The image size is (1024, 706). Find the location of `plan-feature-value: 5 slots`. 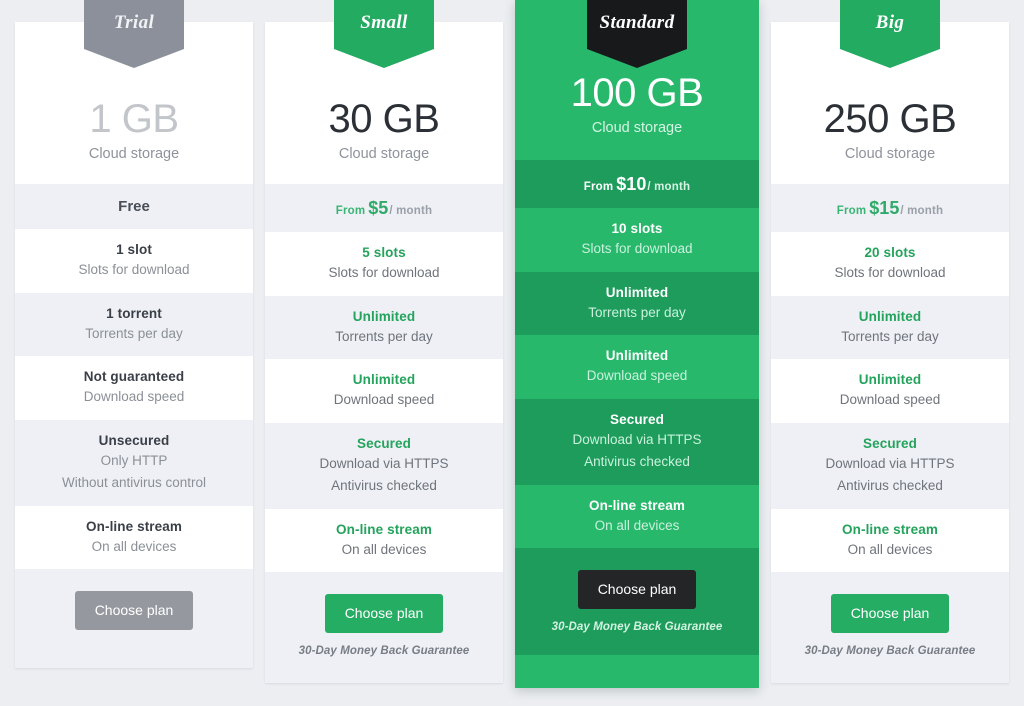

plan-feature-value: 5 slots is located at coordinates (384, 252).